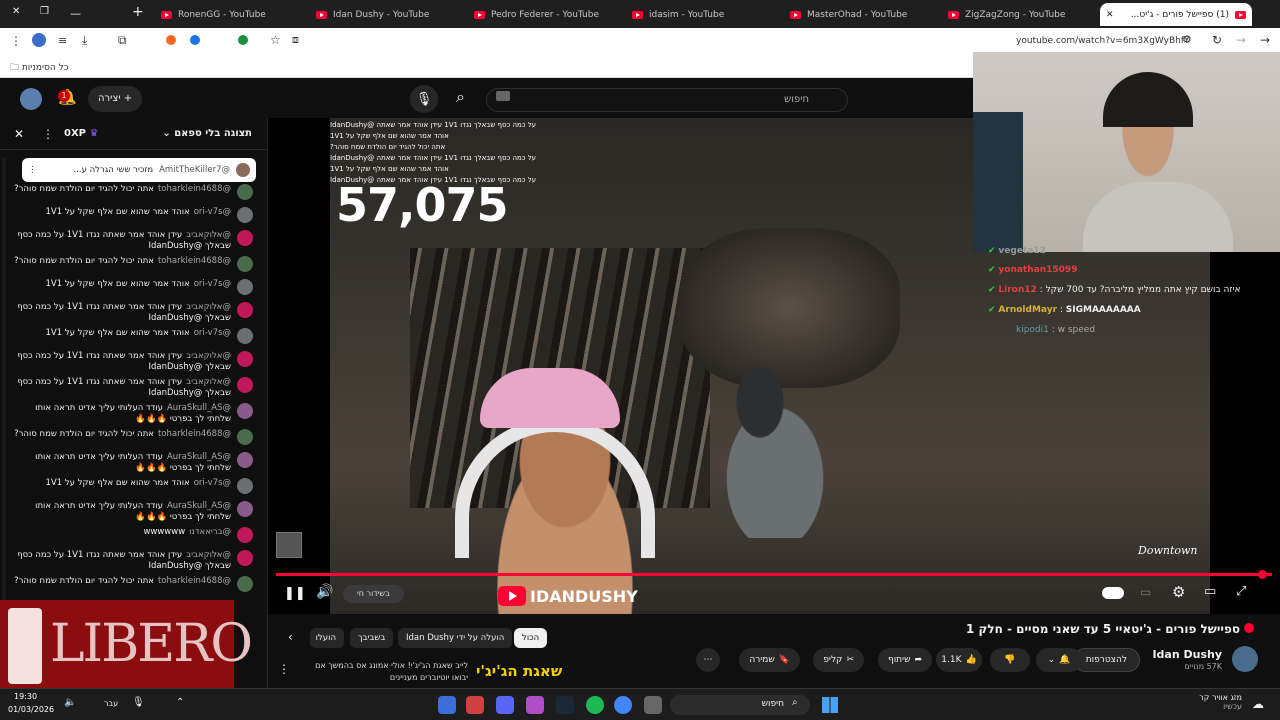 The width and height of the screenshot is (1280, 720). Describe the element at coordinates (19, 134) in the screenshot. I see `close-chat-icon: ✕` at that location.